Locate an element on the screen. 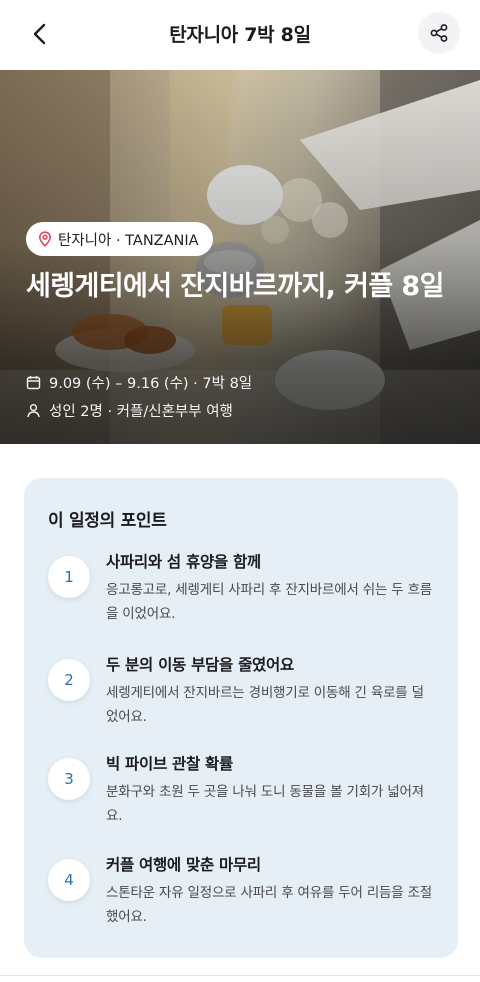  trip-title: 세렝게티에서 잔지바르까지, 커플 8일 is located at coordinates (235, 286).